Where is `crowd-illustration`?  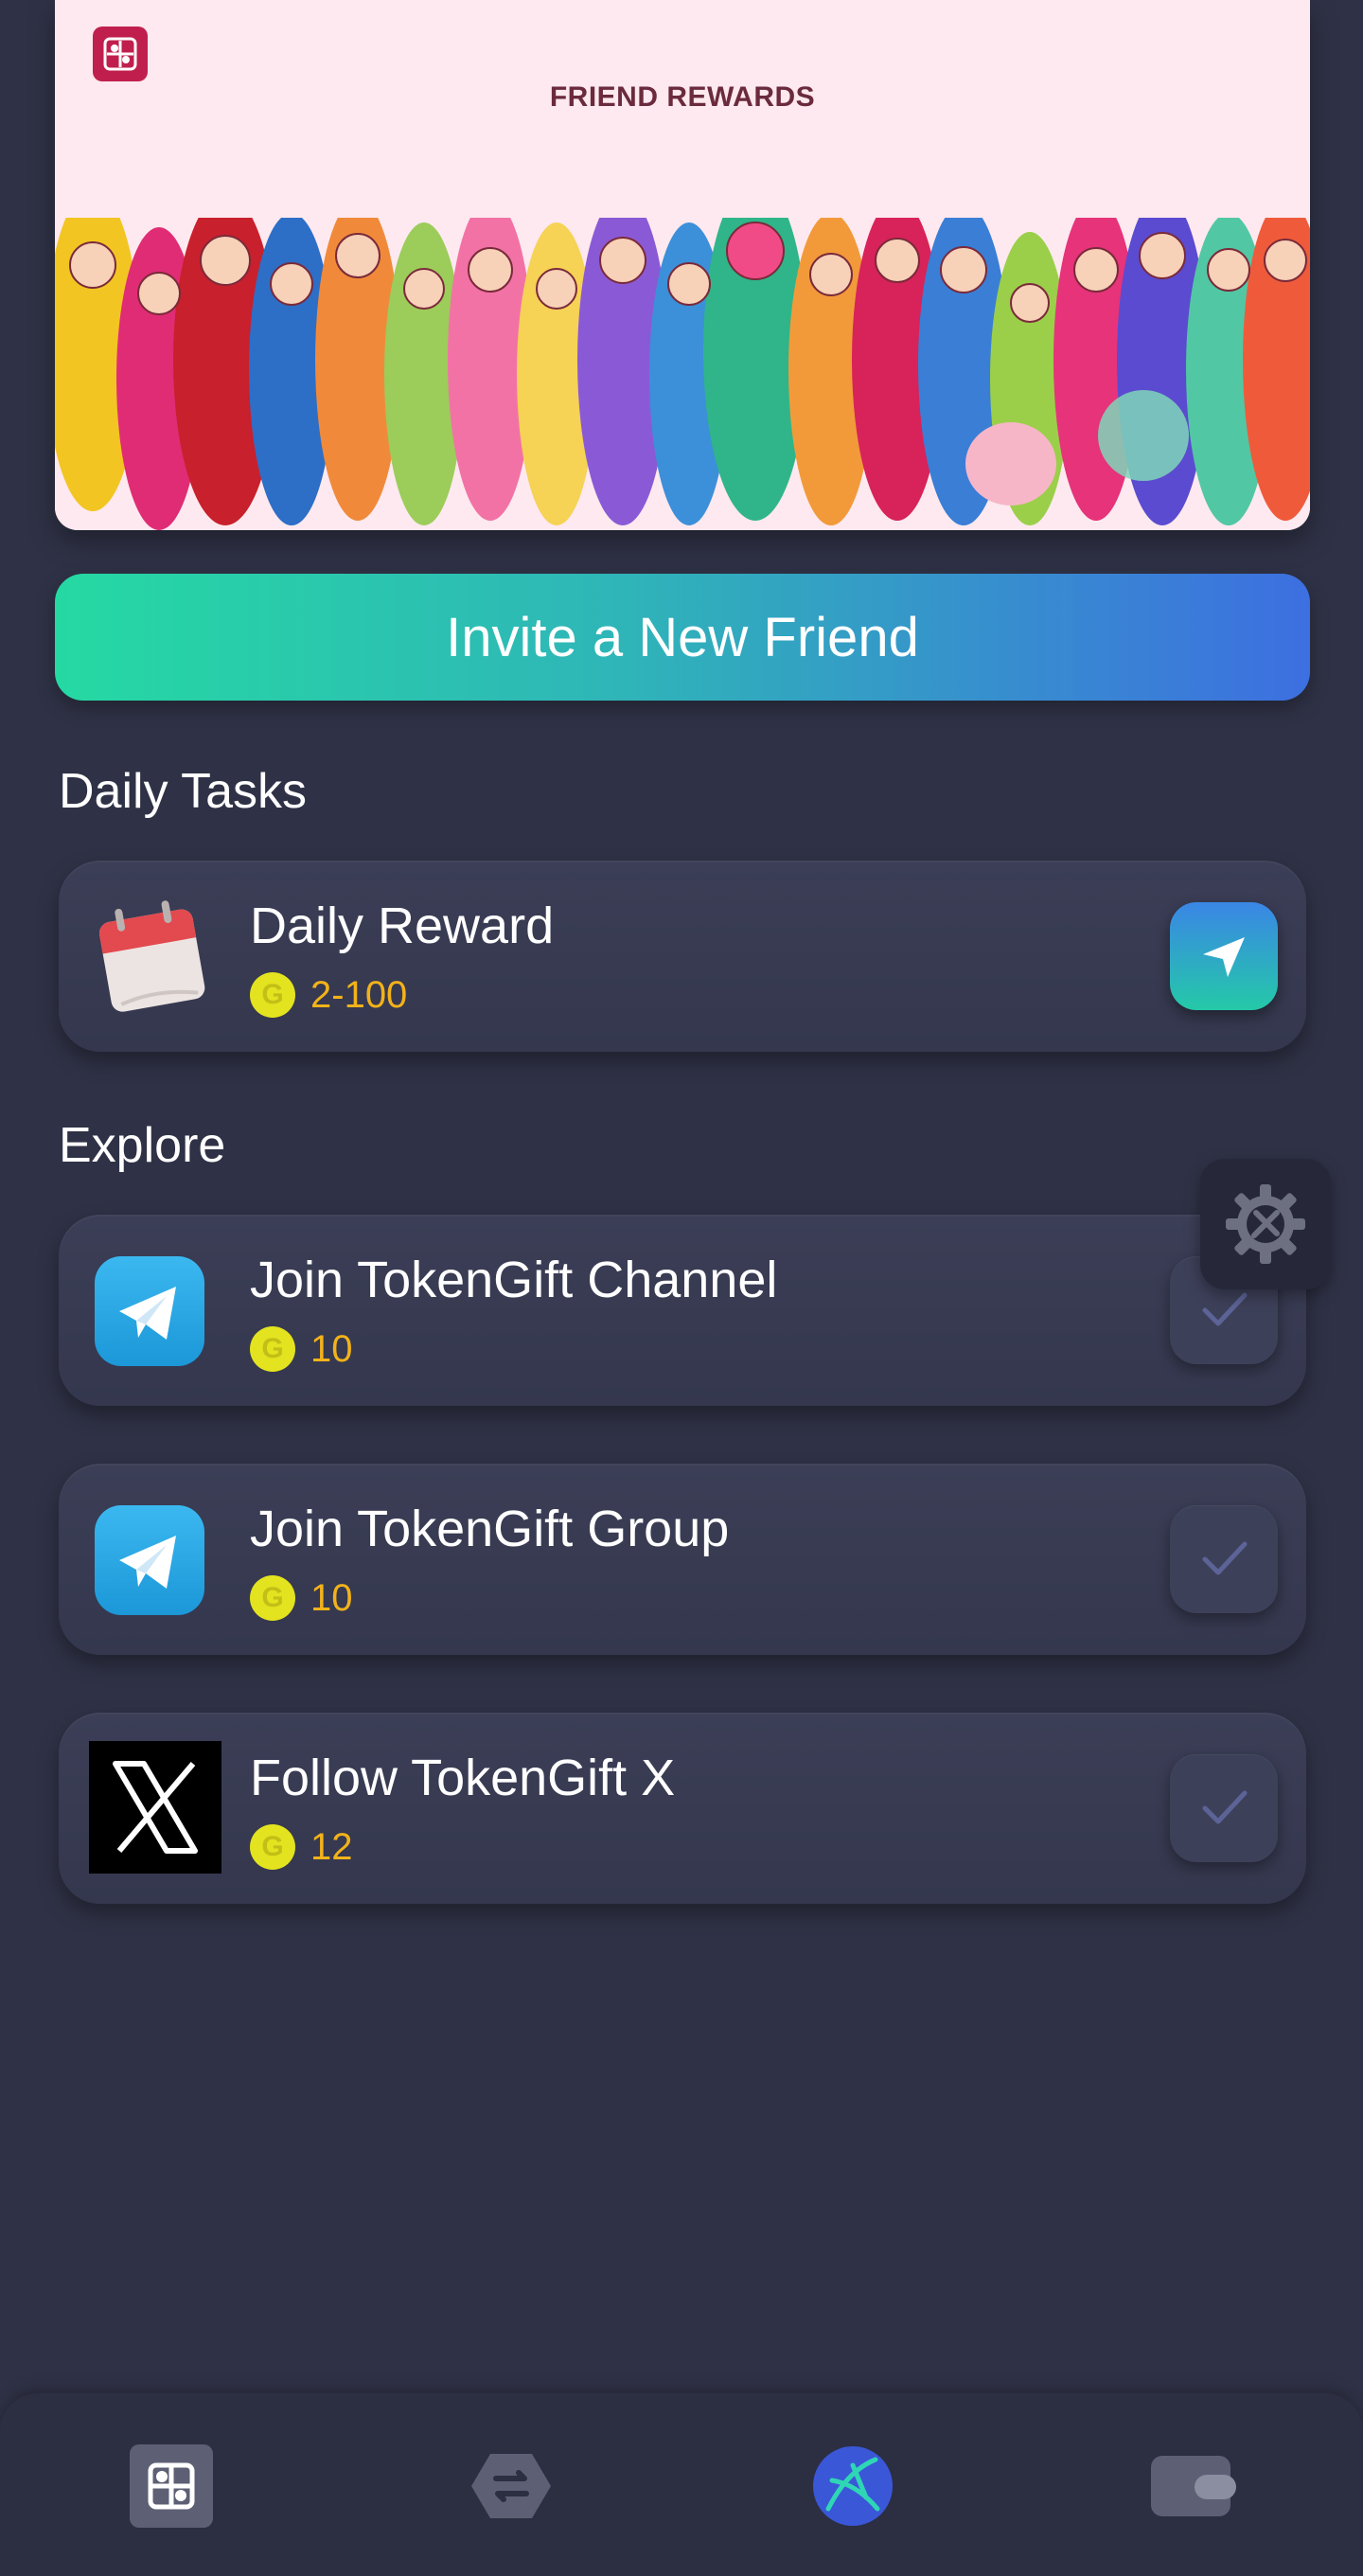
crowd-illustration is located at coordinates (682, 374).